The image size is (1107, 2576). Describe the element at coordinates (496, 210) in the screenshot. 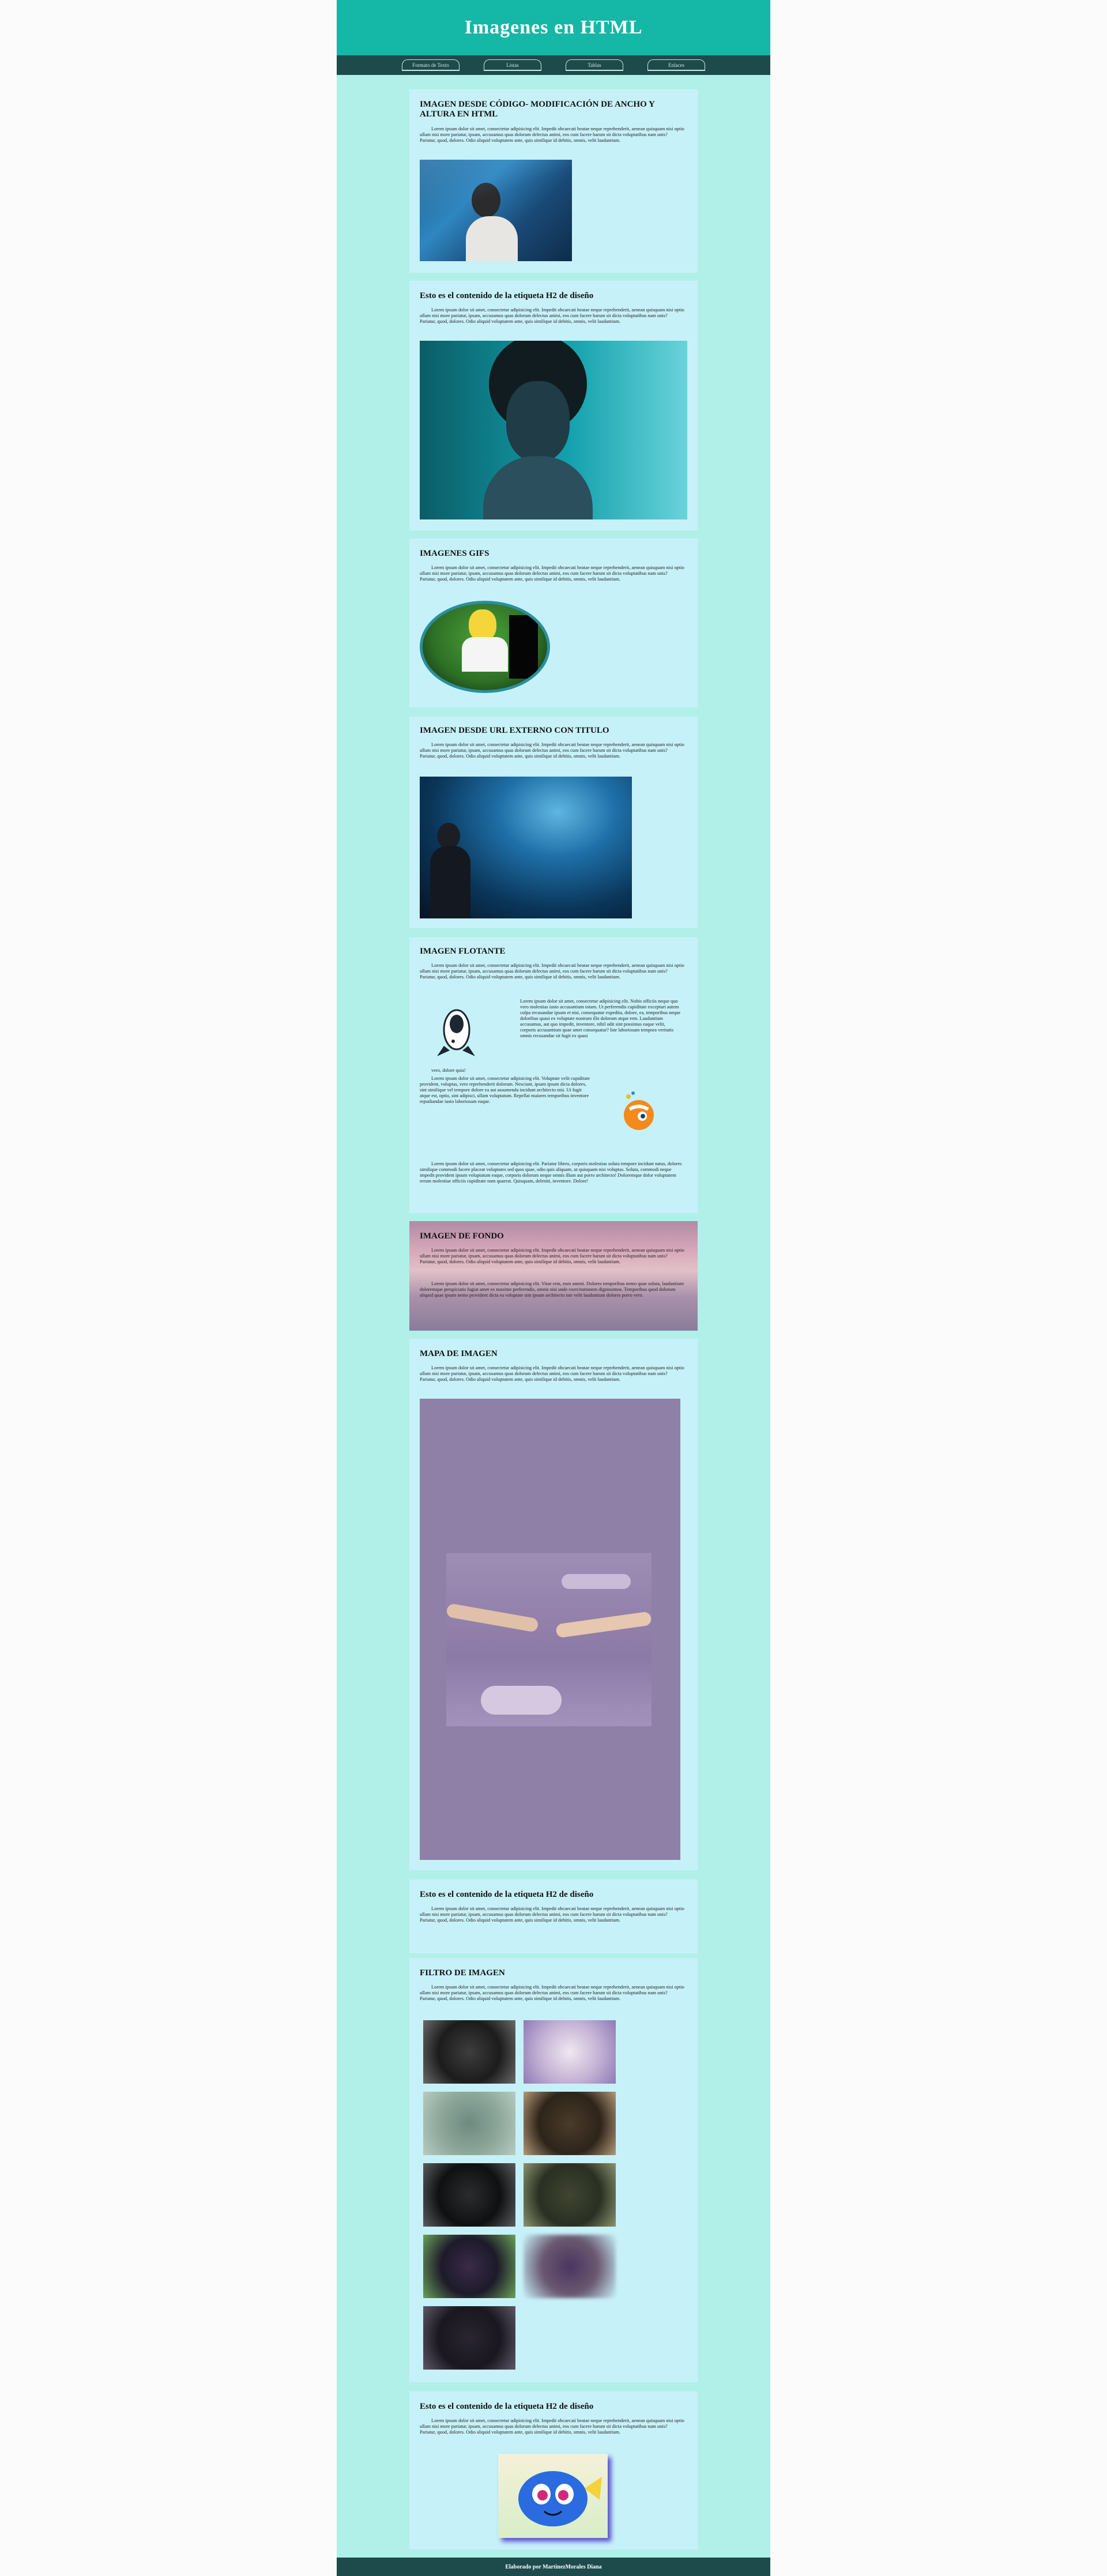

I see `woman-portrait-image` at that location.